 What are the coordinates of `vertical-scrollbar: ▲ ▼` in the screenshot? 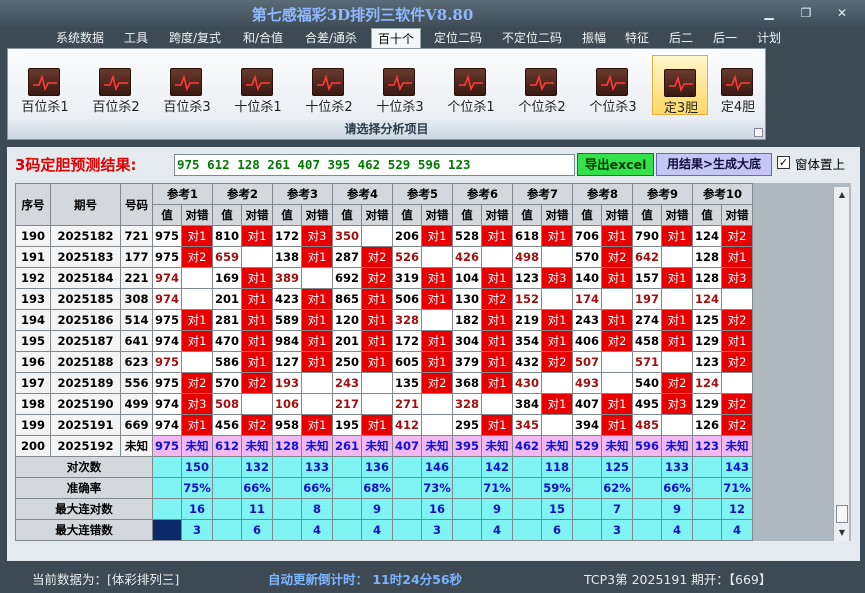 It's located at (841, 364).